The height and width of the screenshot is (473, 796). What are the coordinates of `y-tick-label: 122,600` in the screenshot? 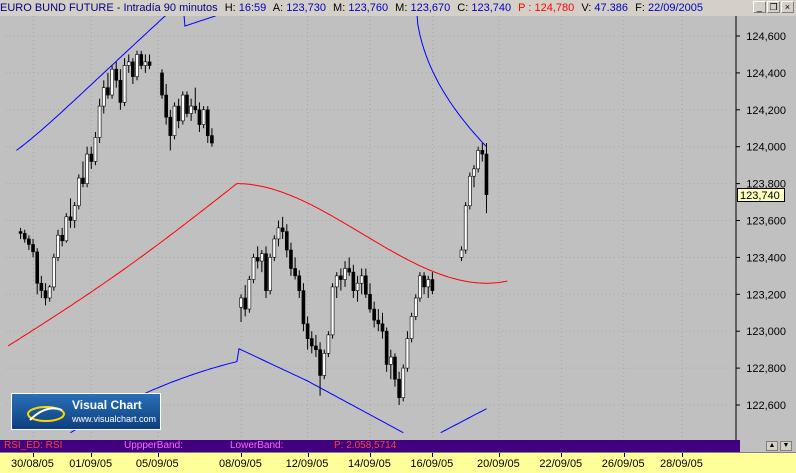 It's located at (766, 406).